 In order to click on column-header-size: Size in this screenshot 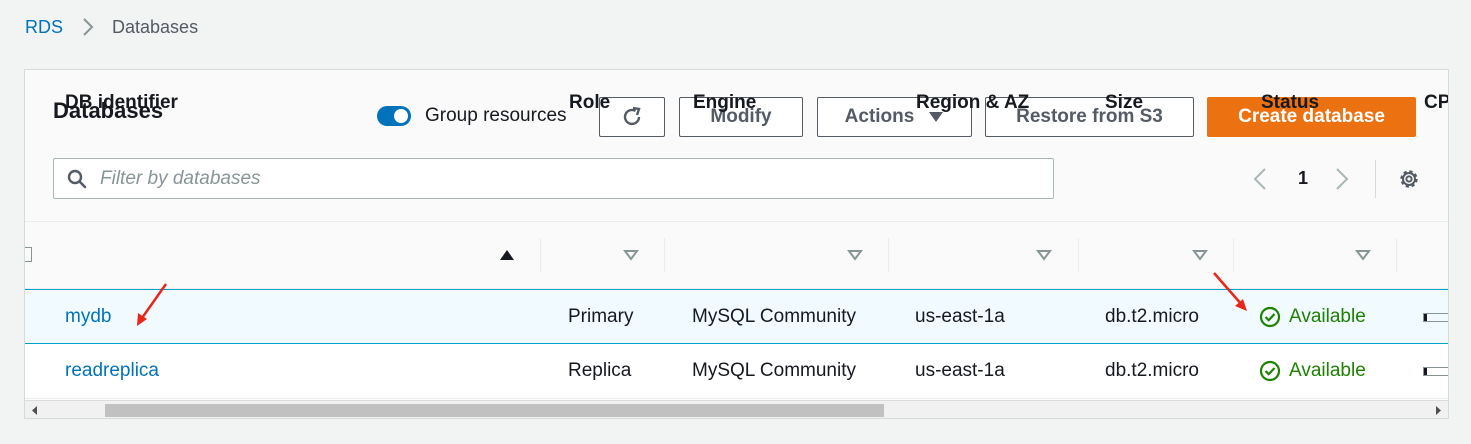, I will do `click(1124, 103)`.